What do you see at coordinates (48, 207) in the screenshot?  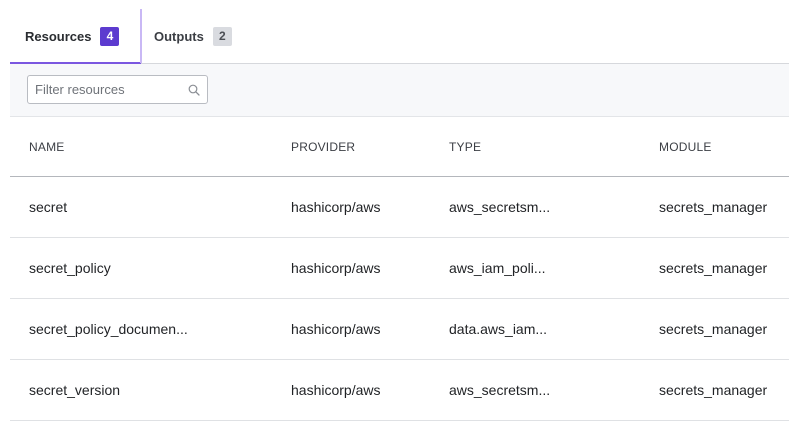 I see `resource-name: secret` at bounding box center [48, 207].